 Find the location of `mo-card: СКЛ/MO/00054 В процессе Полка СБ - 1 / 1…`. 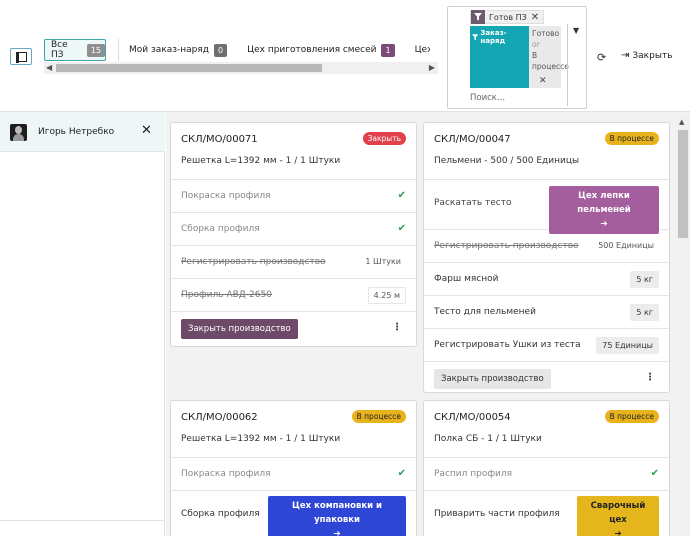

mo-card: СКЛ/MO/00054 В процессе Полка СБ - 1 / 1… is located at coordinates (546, 468).